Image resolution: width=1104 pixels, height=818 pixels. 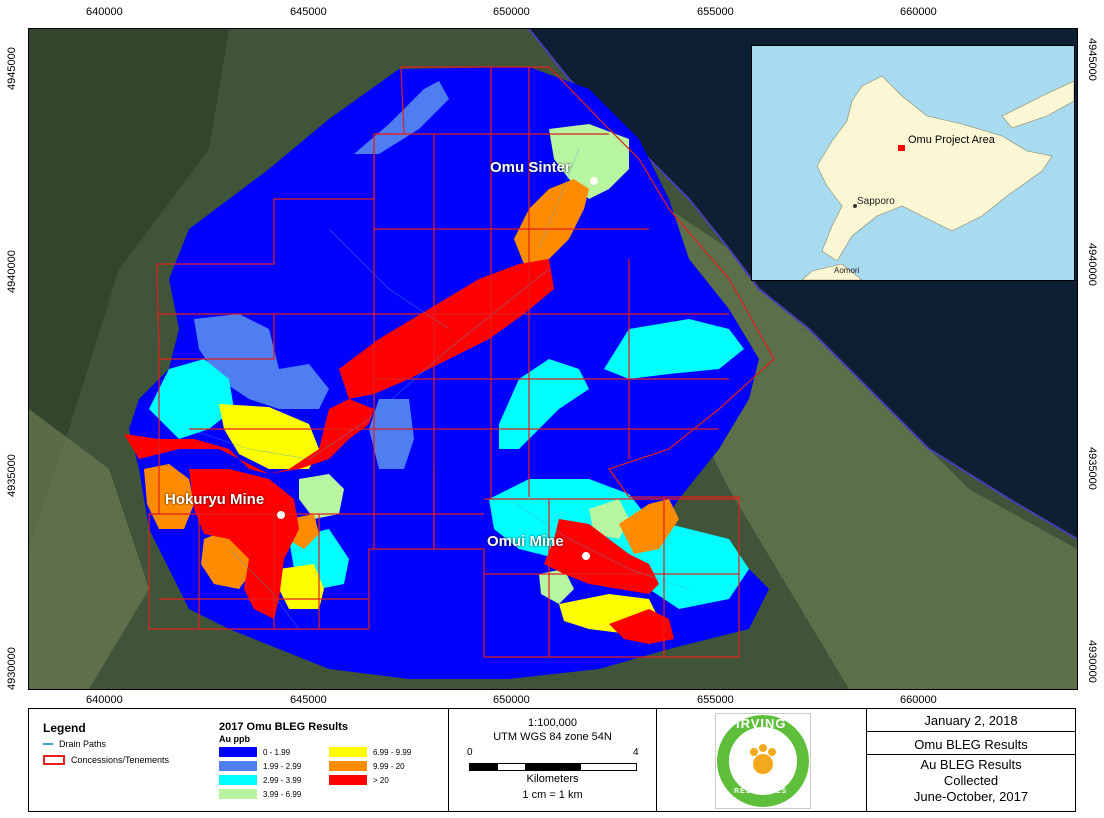 I want to click on irving-logo: IRVING RESOURCES, so click(x=763, y=761).